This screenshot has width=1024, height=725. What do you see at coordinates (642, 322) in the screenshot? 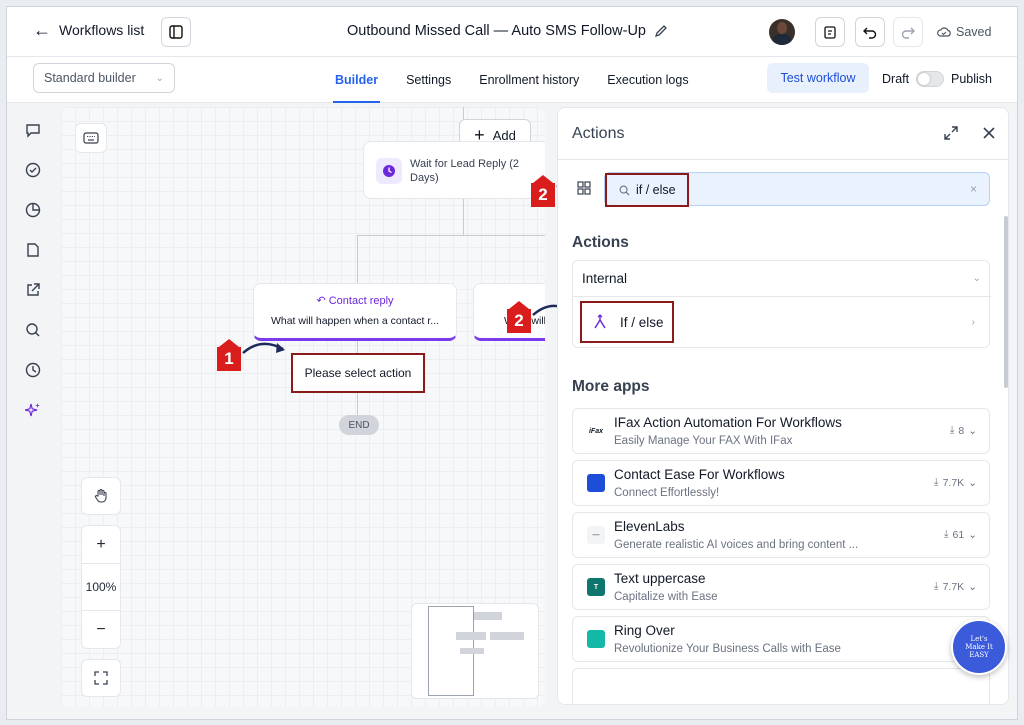
I see `if-else-label: If / else` at bounding box center [642, 322].